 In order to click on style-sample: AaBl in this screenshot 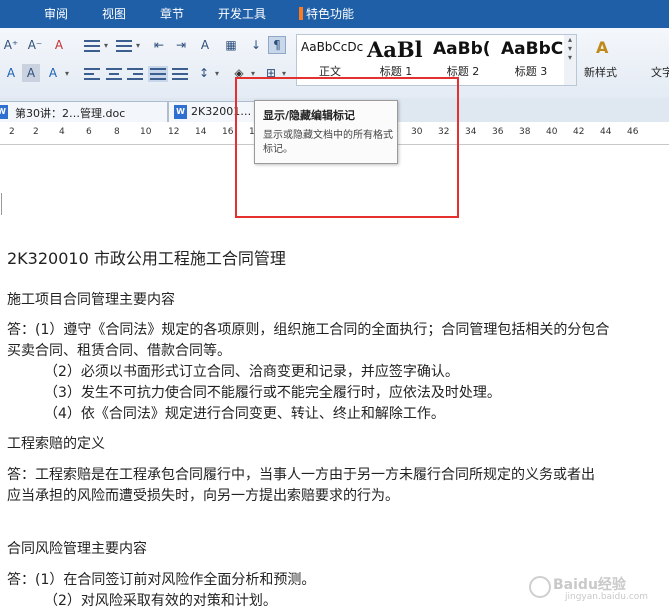, I will do `click(395, 49)`.